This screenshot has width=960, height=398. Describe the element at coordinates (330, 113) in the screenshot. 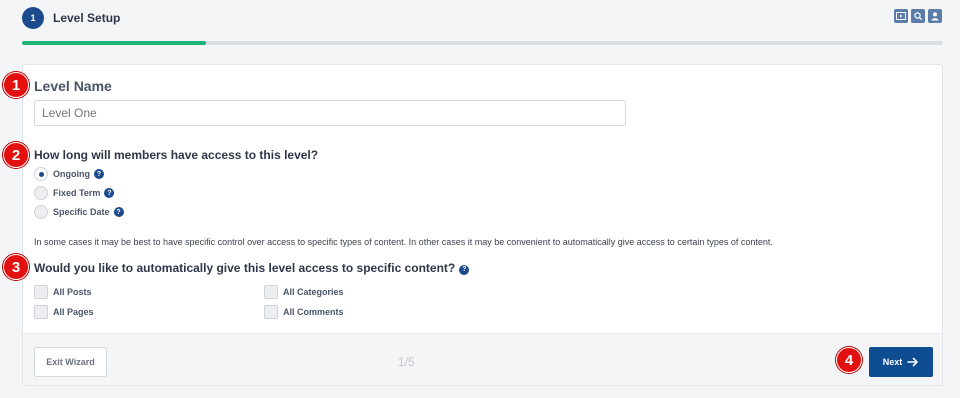

I see `level-name-input` at that location.